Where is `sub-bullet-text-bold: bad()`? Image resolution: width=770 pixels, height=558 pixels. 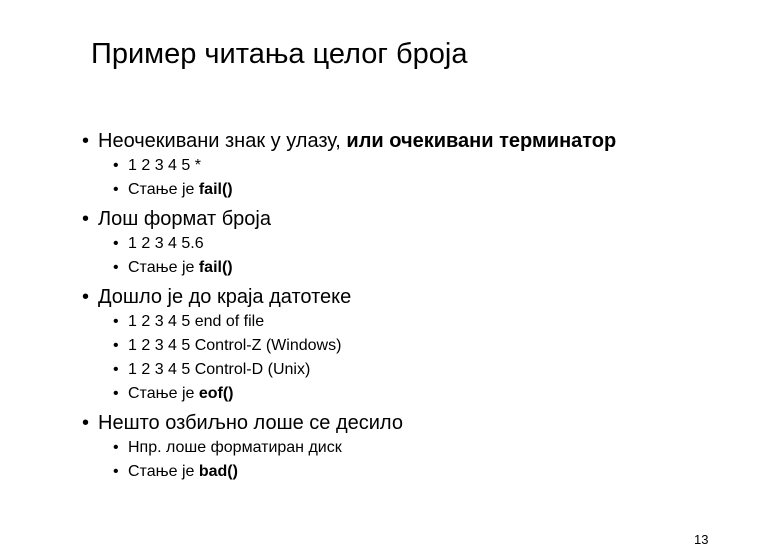
sub-bullet-text-bold: bad() is located at coordinates (218, 471).